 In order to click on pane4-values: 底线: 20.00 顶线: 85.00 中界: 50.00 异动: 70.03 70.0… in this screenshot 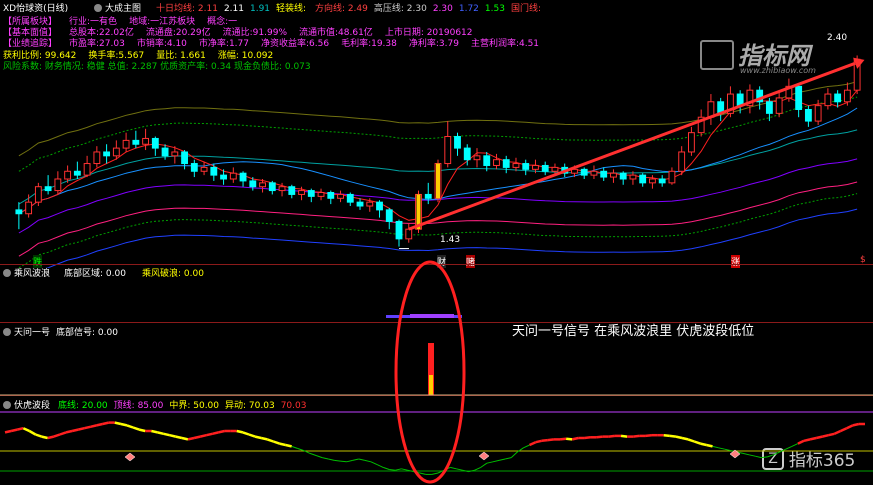, I will do `click(185, 404)`.